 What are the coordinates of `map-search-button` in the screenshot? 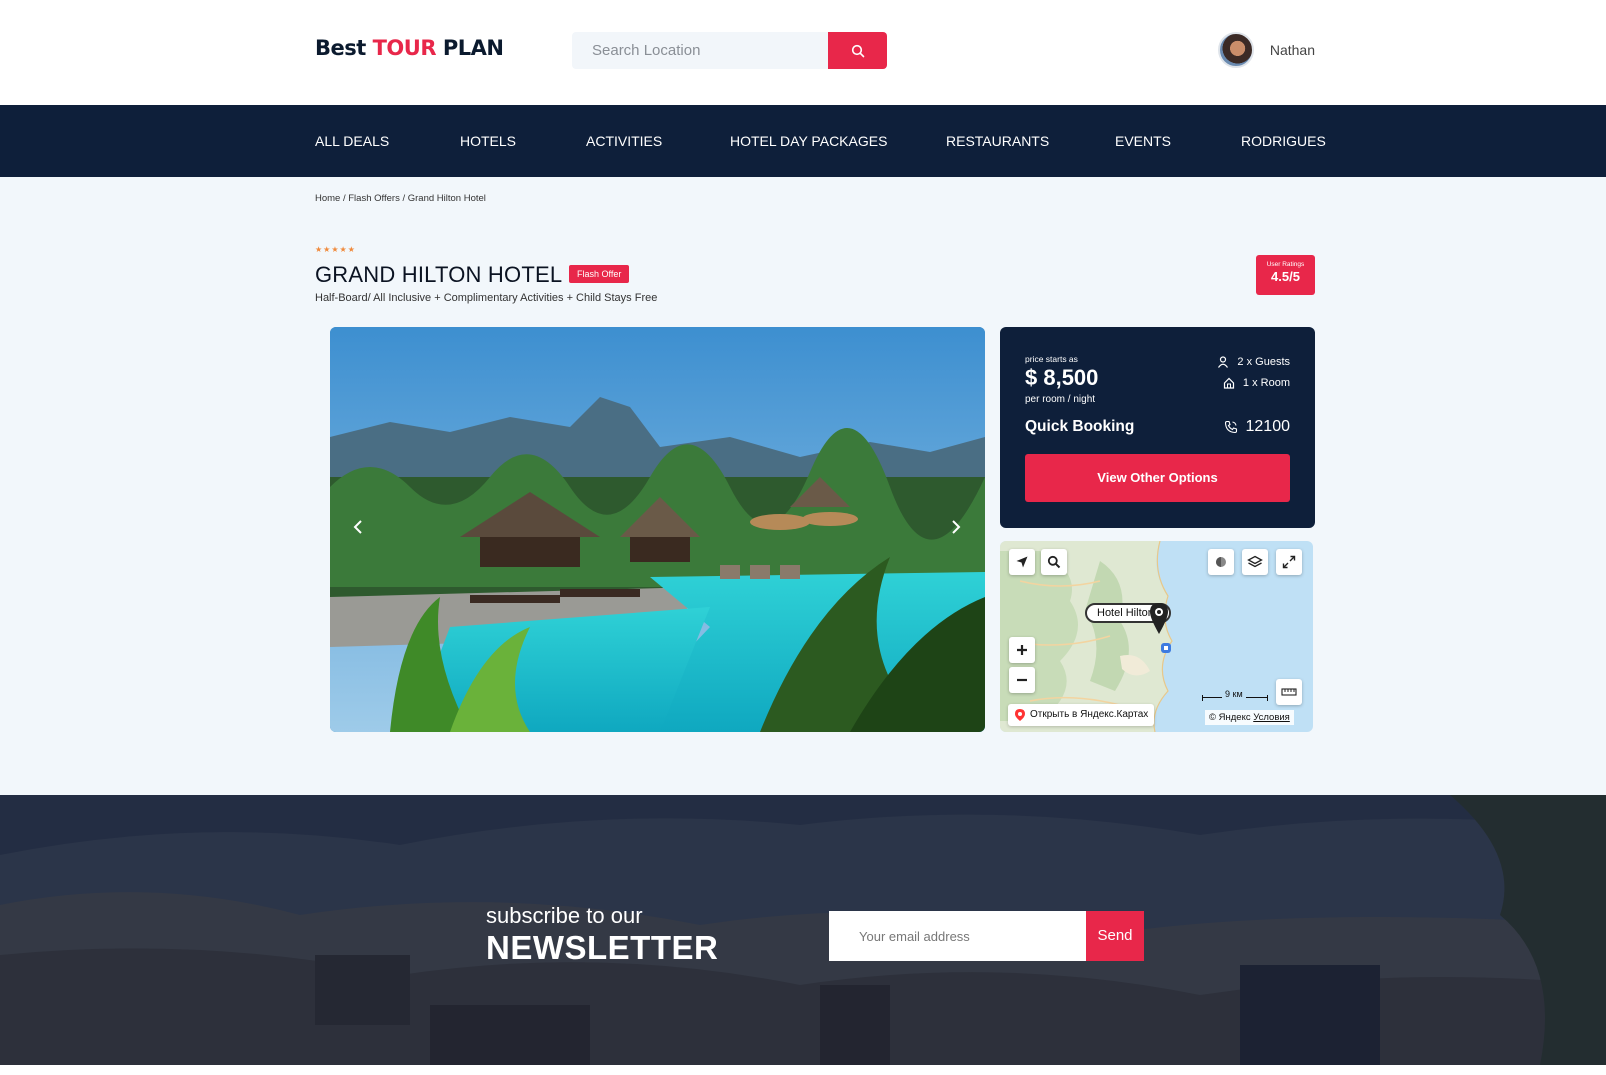 It's located at (1054, 562).